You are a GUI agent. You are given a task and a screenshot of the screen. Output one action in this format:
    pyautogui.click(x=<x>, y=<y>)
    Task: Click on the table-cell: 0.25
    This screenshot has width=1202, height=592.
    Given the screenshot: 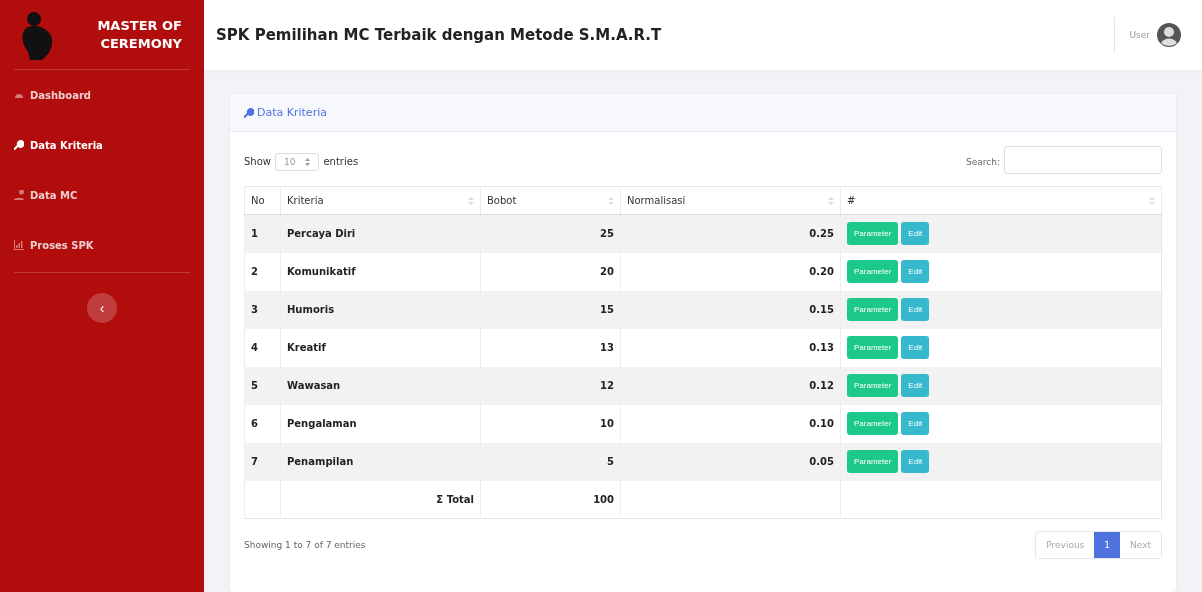 What is the action you would take?
    pyautogui.click(x=730, y=233)
    